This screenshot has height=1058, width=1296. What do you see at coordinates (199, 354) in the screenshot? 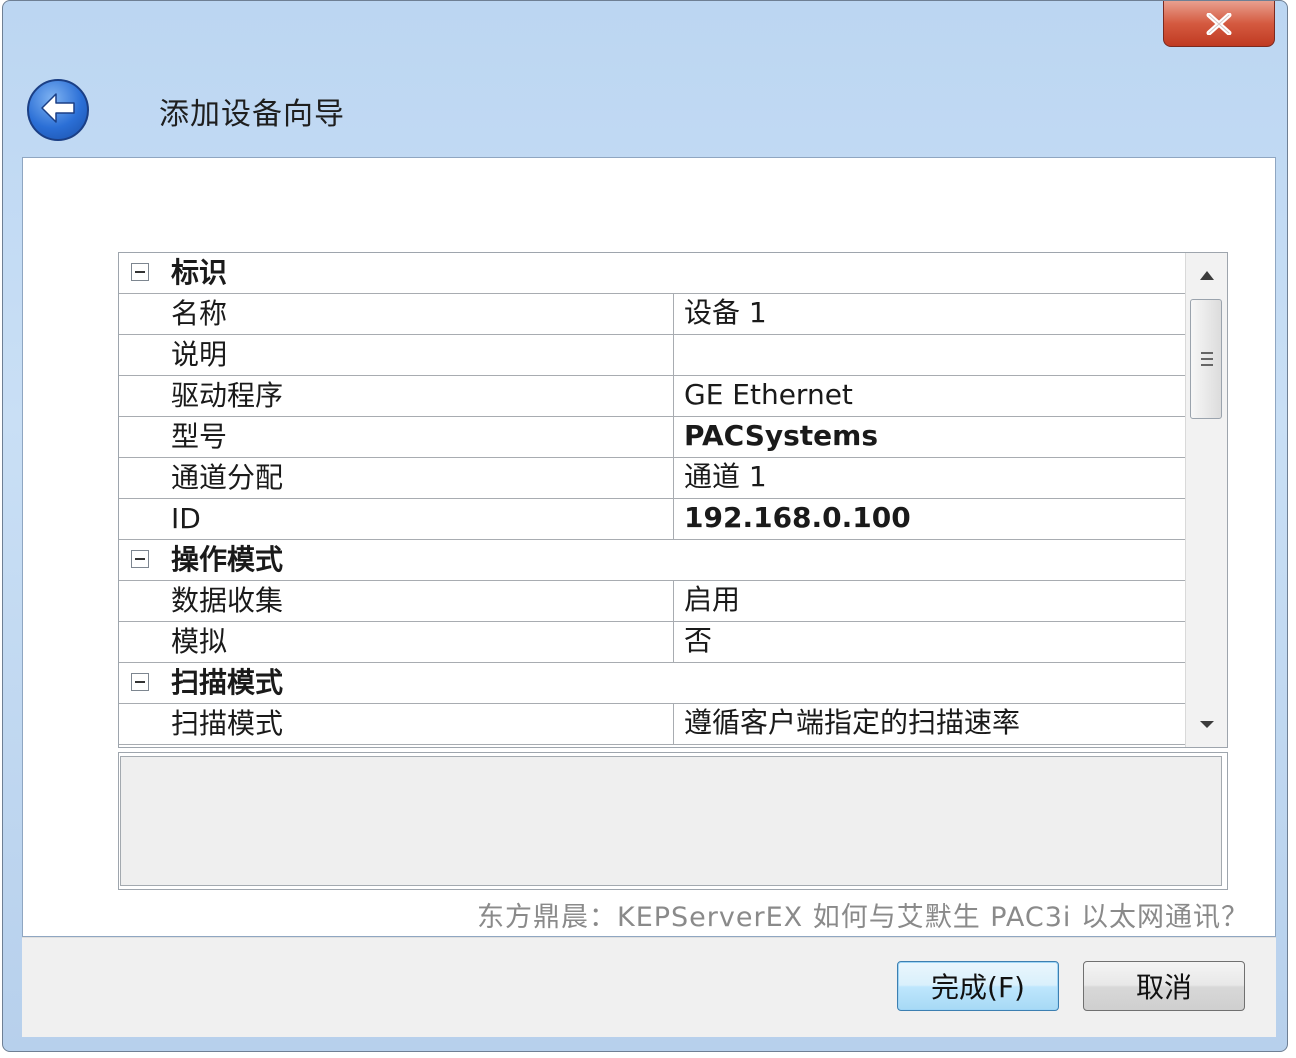
I see `property-name: 说明` at bounding box center [199, 354].